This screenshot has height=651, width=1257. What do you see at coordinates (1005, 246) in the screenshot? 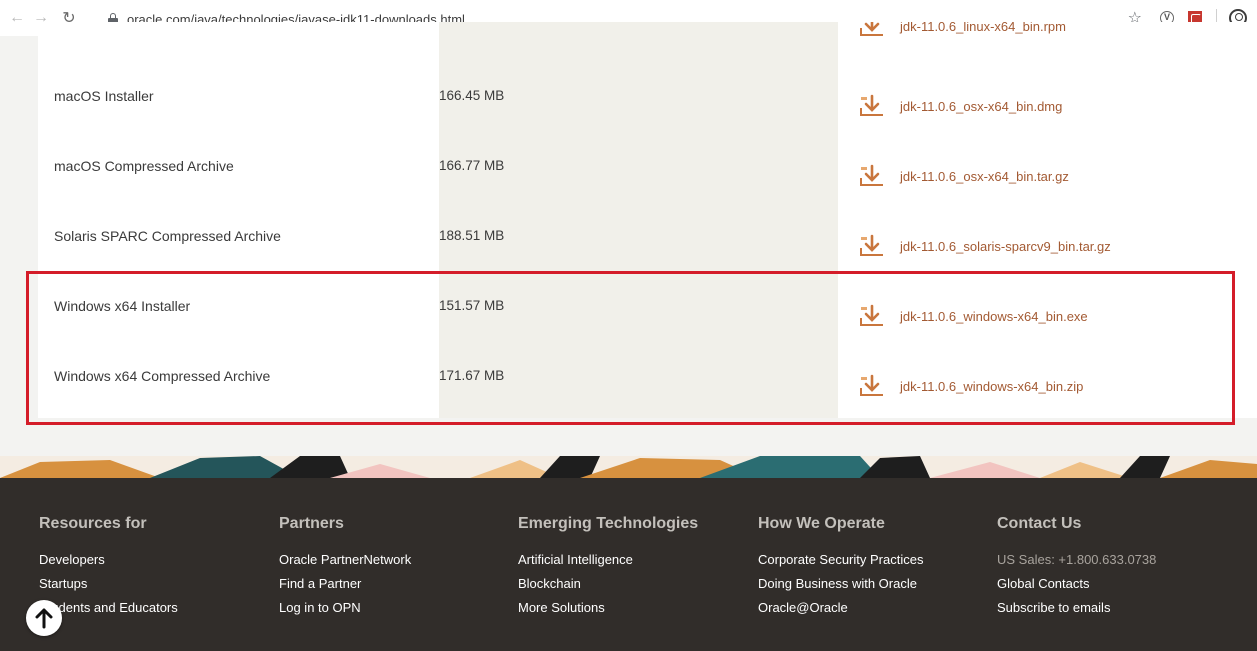
I see `download-filename: jdk-11.0.6_solaris-sparcv9_bin.tar.gz` at bounding box center [1005, 246].